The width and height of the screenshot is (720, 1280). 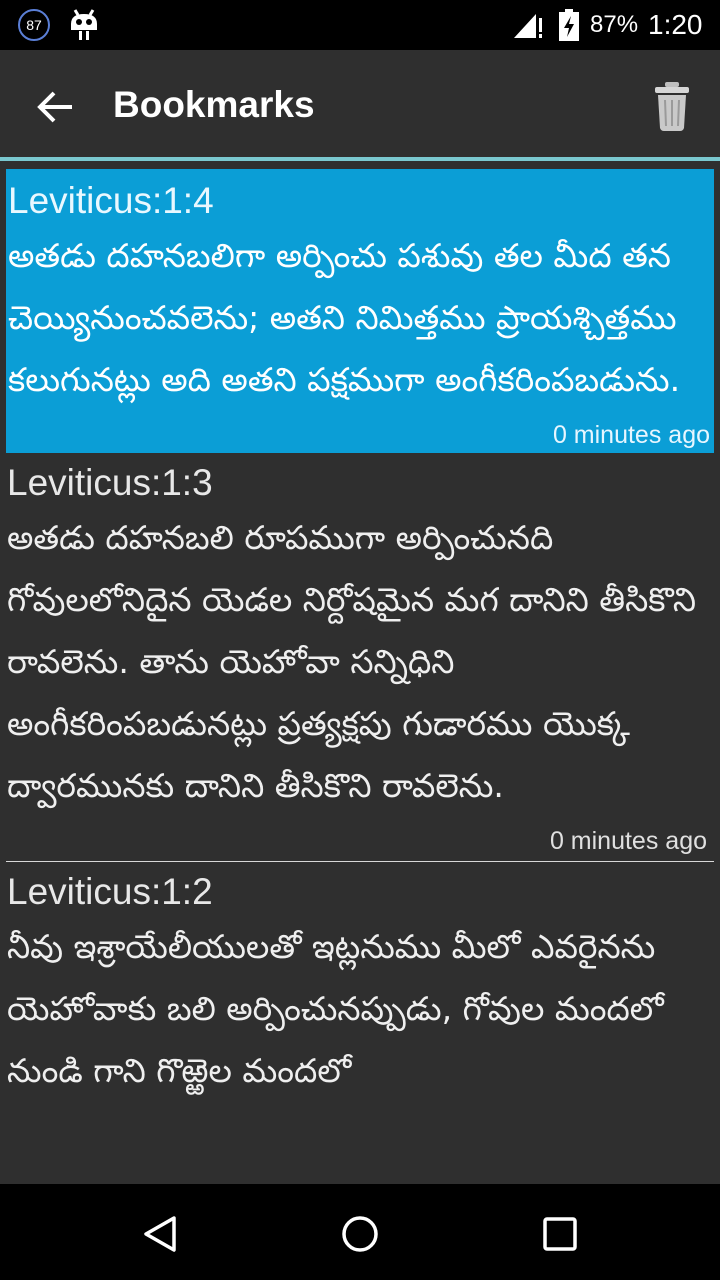 What do you see at coordinates (34, 25) in the screenshot?
I see `notification-badge-icon: 87` at bounding box center [34, 25].